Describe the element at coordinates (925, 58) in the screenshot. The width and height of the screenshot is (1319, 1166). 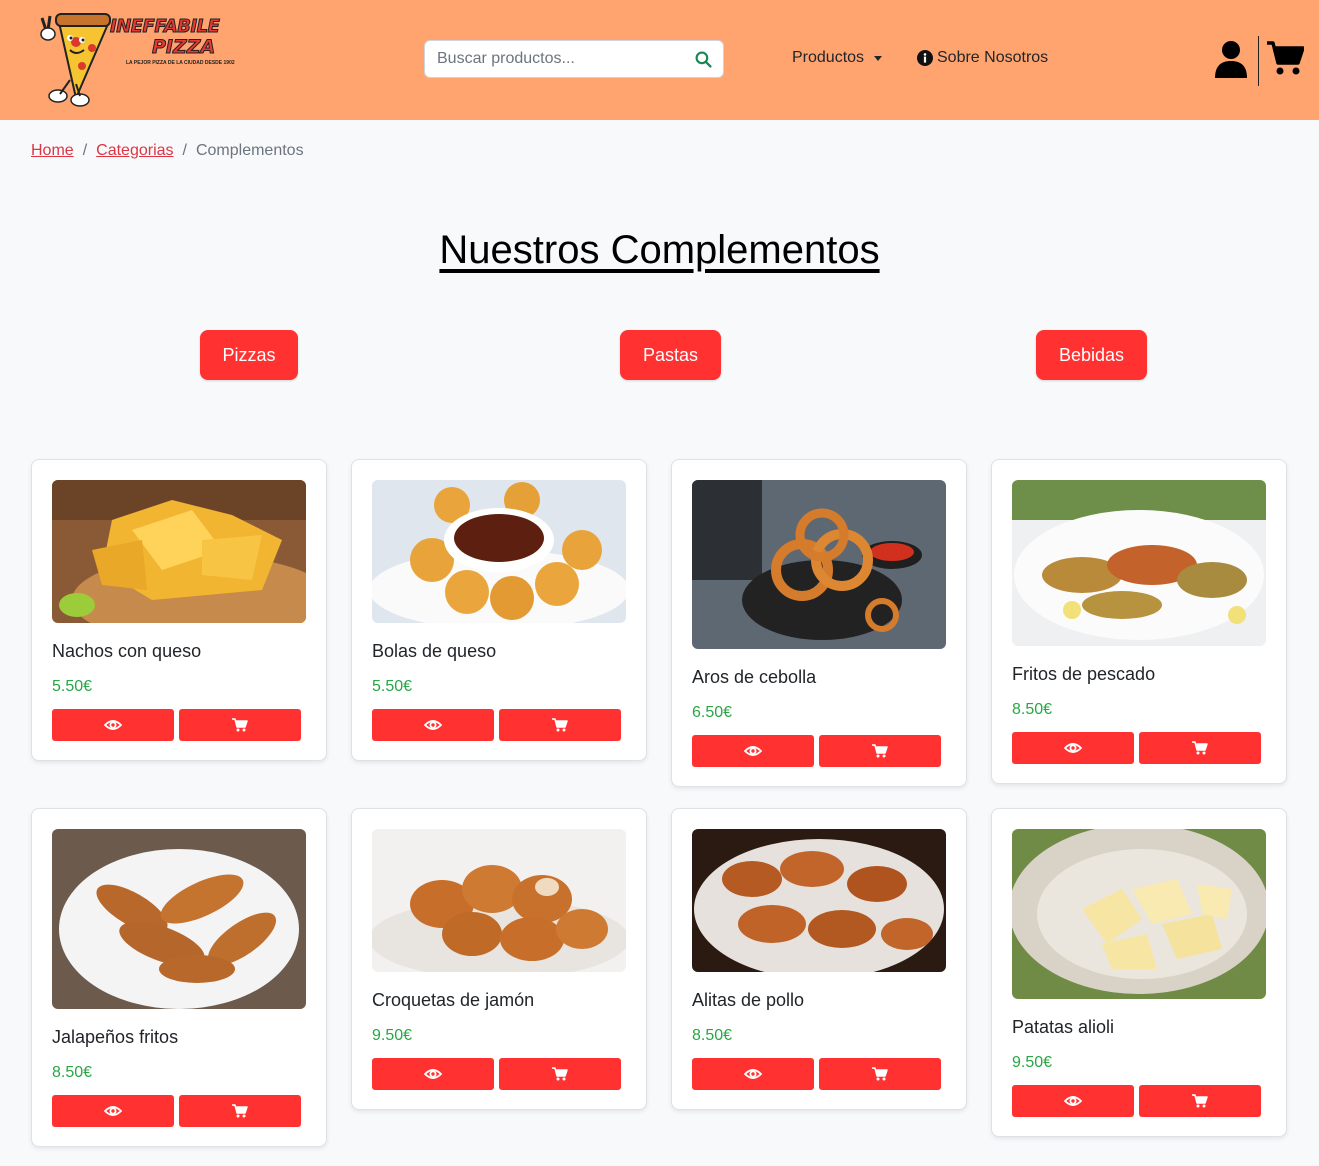
I see `info-icon` at that location.